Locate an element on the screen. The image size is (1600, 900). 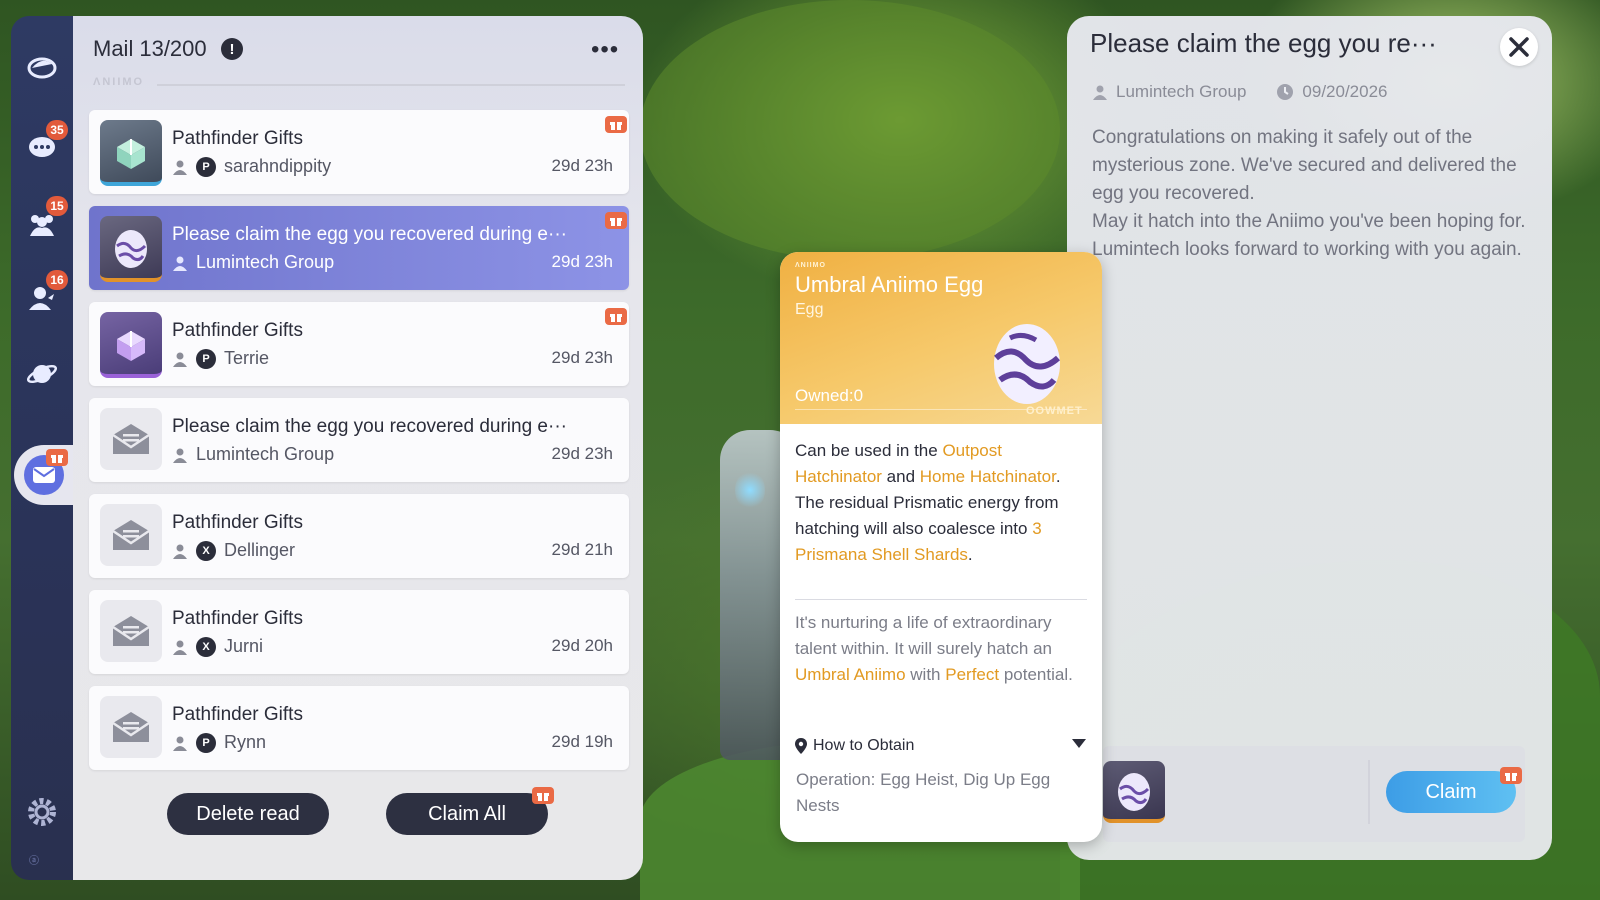
mail-title: Mail 13/200 is located at coordinates (150, 49).